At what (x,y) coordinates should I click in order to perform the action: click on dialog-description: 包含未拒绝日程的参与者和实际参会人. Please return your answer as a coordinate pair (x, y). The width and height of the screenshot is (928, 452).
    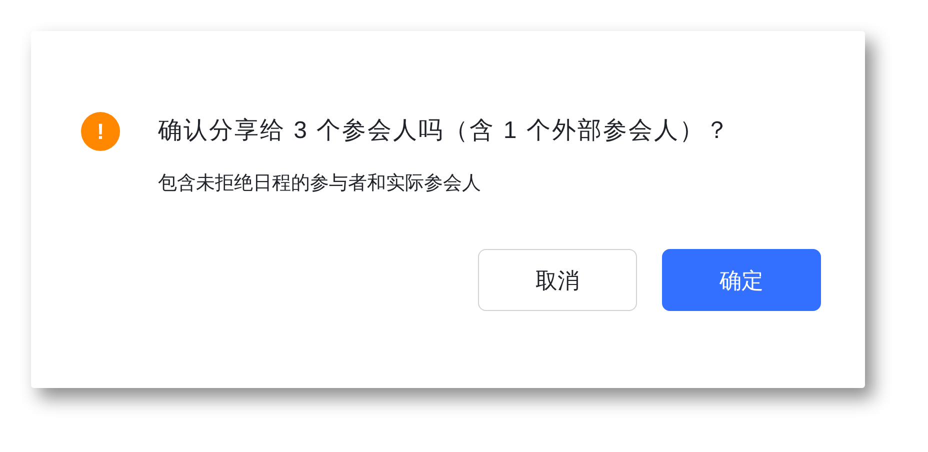
    Looking at the image, I should click on (320, 184).